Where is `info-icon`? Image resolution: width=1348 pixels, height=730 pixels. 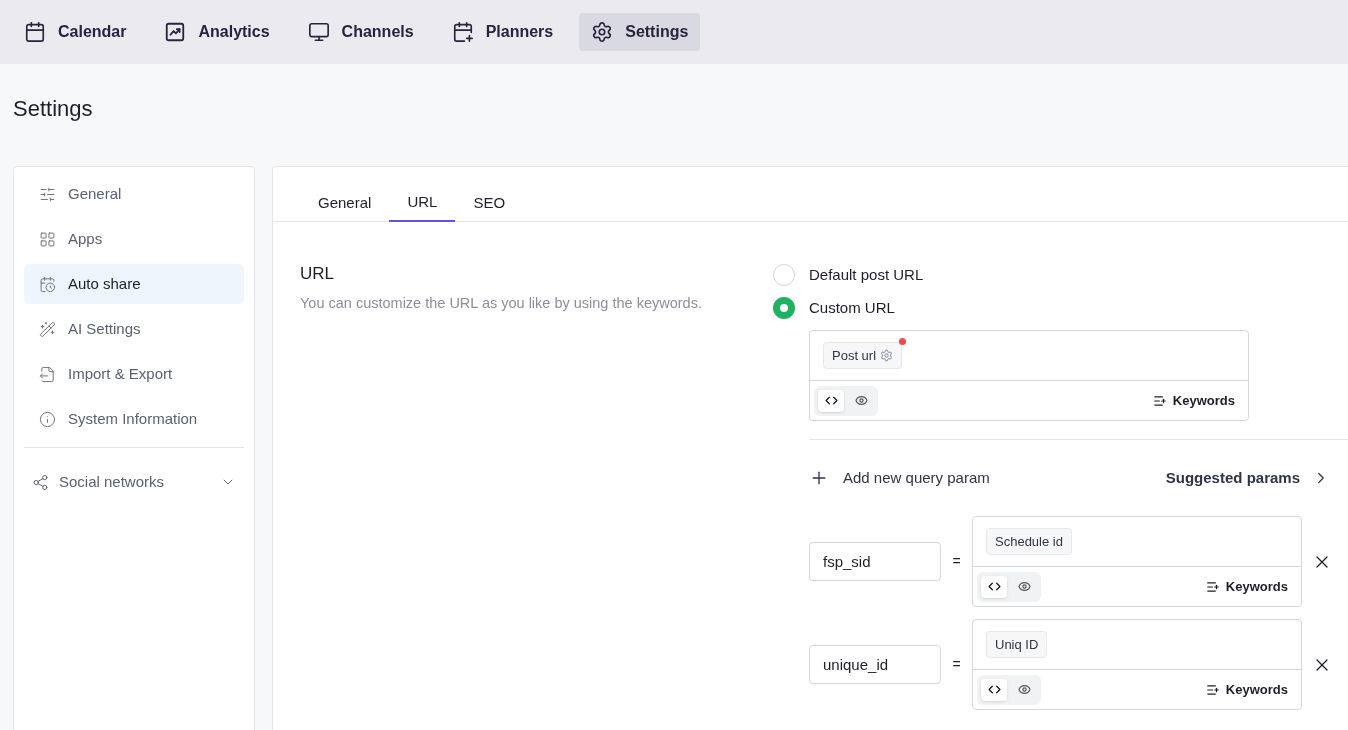
info-icon is located at coordinates (47, 419).